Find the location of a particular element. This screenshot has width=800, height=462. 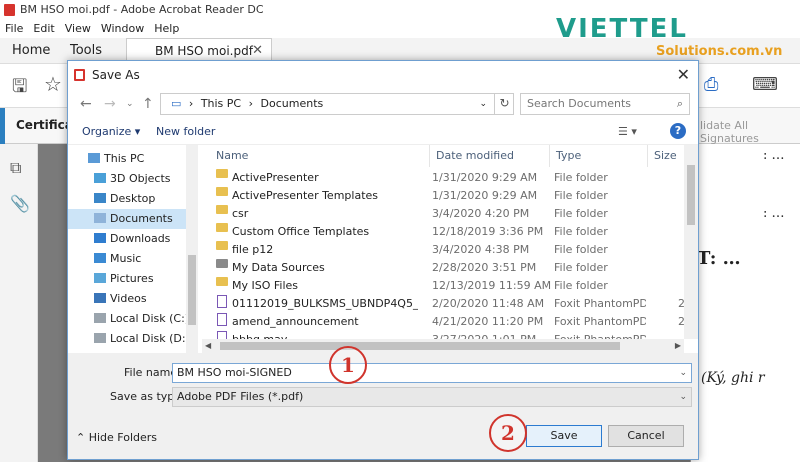

file-name-input: BM HSO moi-SIGNED ⌄ is located at coordinates (432, 373).